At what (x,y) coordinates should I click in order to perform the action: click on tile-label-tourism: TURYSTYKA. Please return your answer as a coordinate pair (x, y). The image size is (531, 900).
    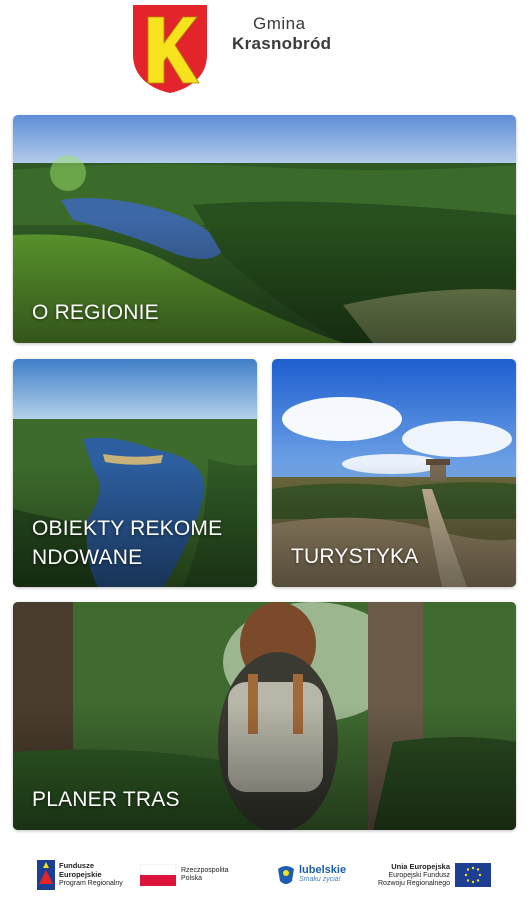
    Looking at the image, I should click on (355, 556).